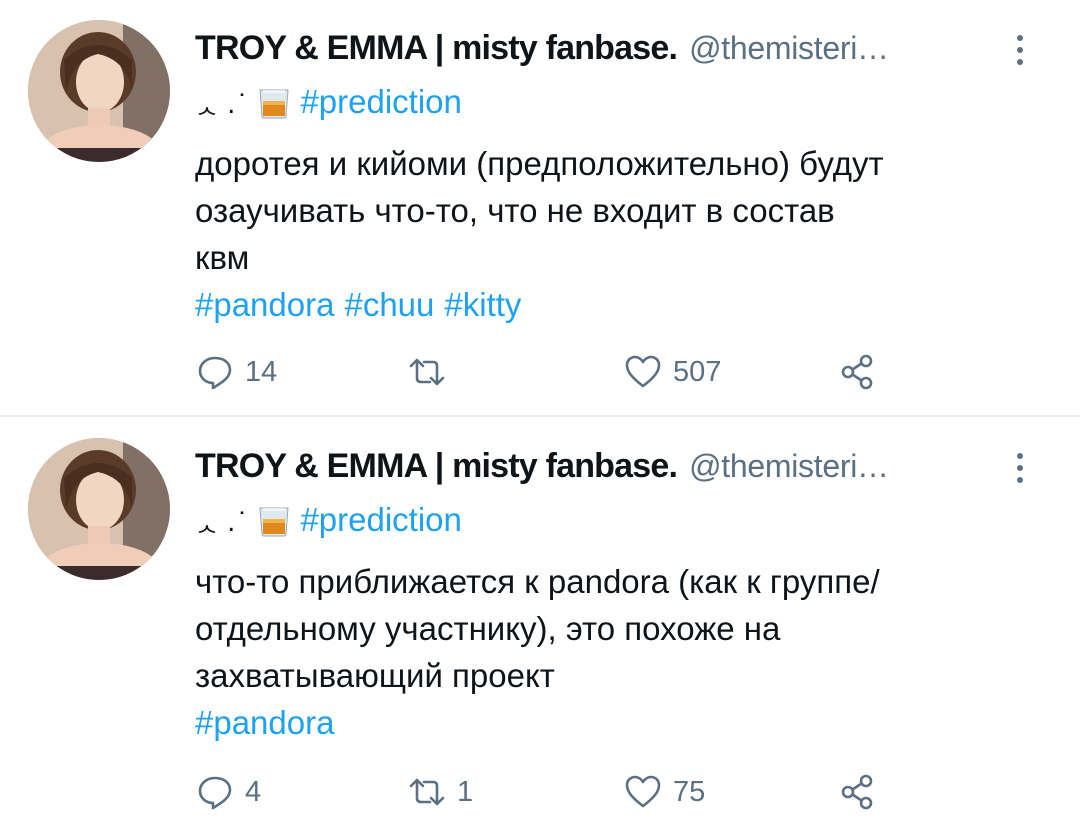 The width and height of the screenshot is (1080, 832). I want to click on hashtag-list: #pandora, so click(625, 722).